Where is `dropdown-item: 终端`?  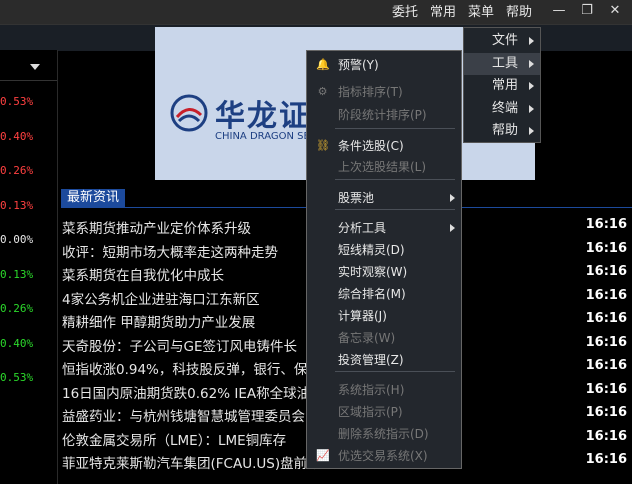 dropdown-item: 终端 is located at coordinates (502, 109).